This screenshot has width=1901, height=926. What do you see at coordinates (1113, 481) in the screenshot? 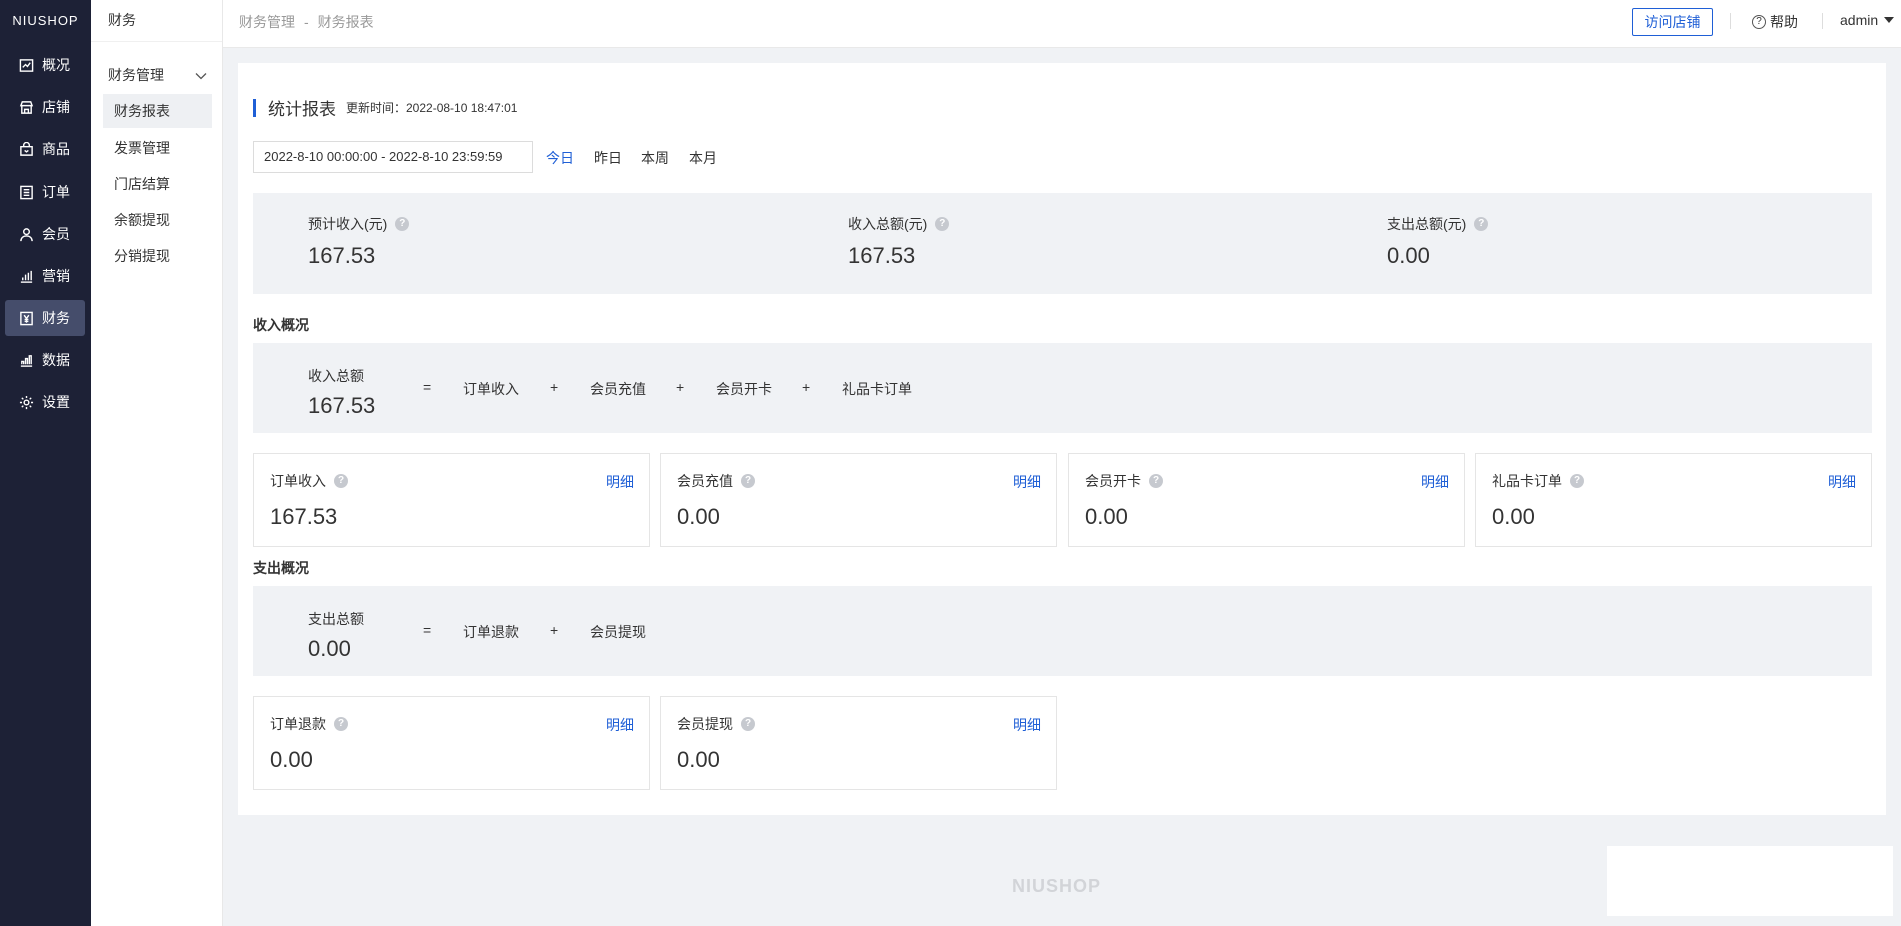
I see `card-label-text: 会员开卡` at bounding box center [1113, 481].